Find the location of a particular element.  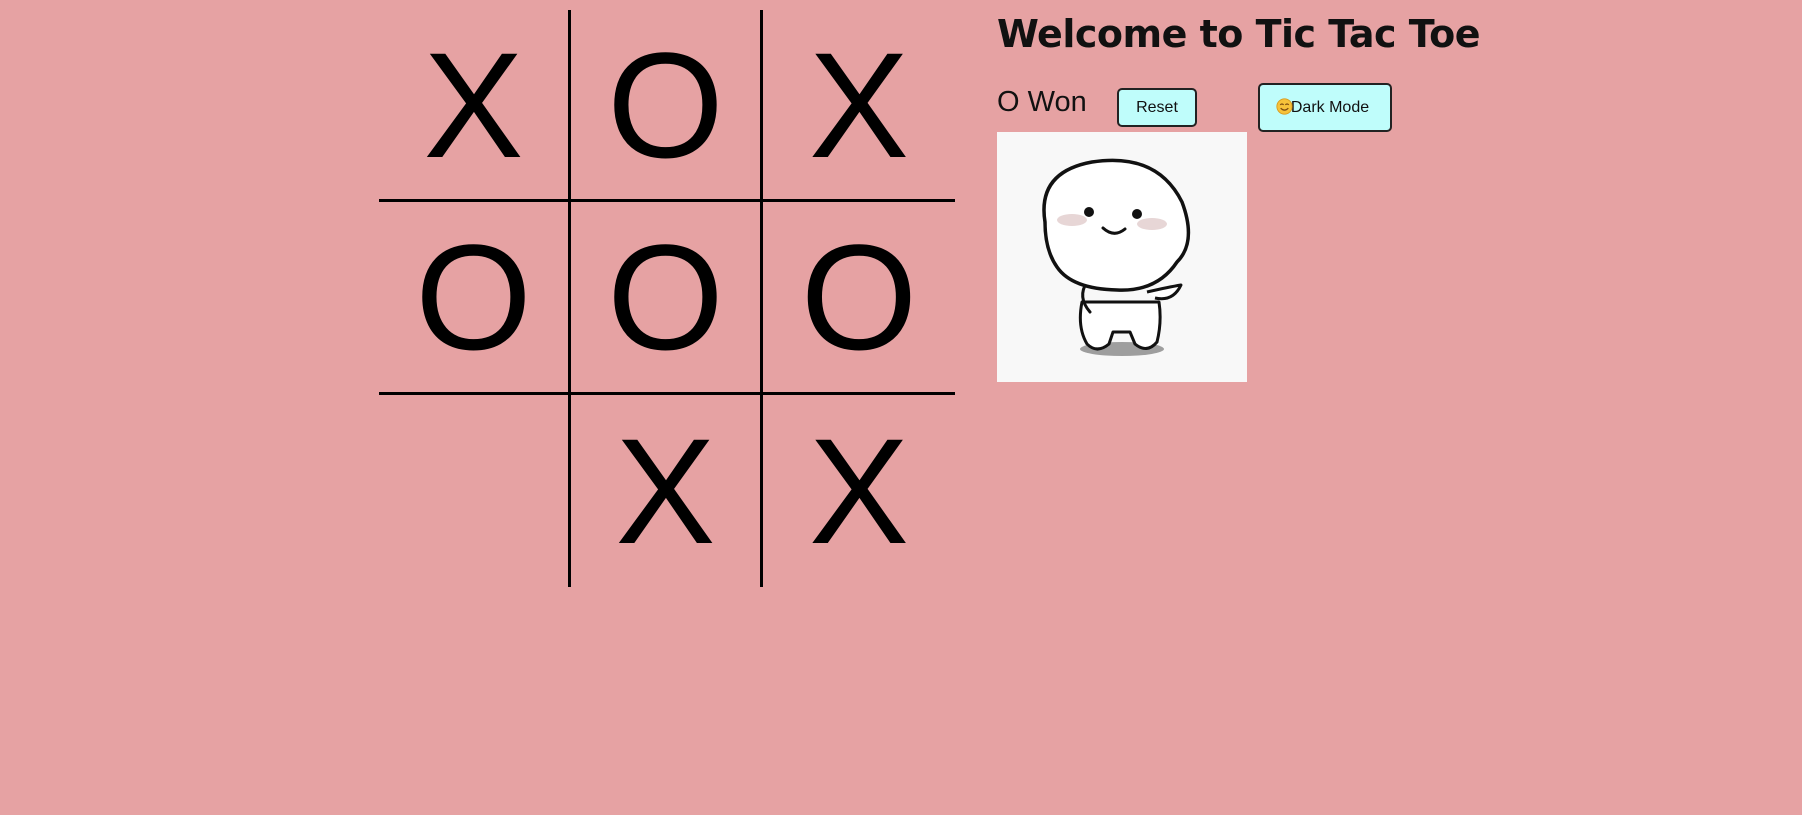

board-cell-5: O is located at coordinates (859, 298).